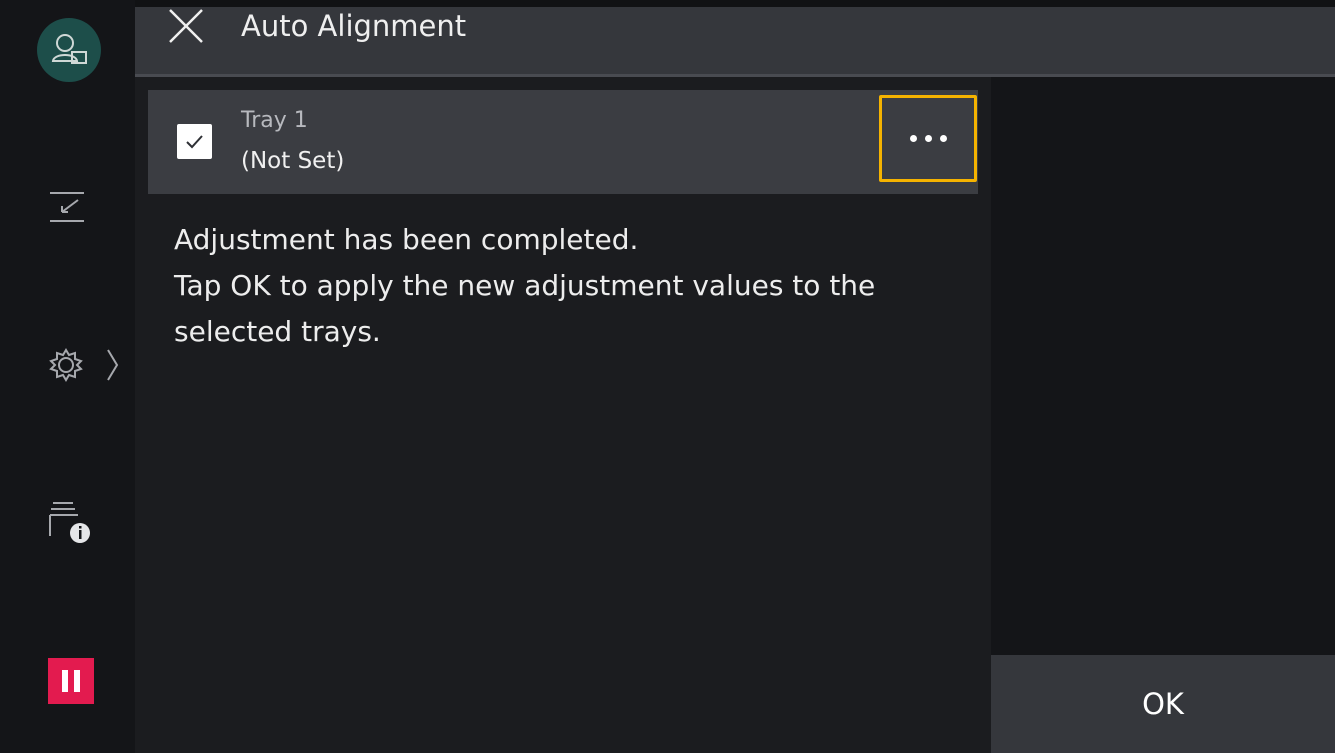 Image resolution: width=1335 pixels, height=753 pixels. I want to click on swap-icon, so click(68, 207).